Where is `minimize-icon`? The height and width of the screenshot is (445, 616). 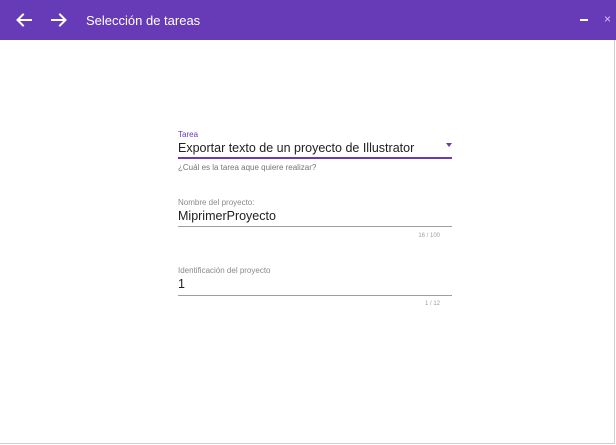
minimize-icon is located at coordinates (584, 20).